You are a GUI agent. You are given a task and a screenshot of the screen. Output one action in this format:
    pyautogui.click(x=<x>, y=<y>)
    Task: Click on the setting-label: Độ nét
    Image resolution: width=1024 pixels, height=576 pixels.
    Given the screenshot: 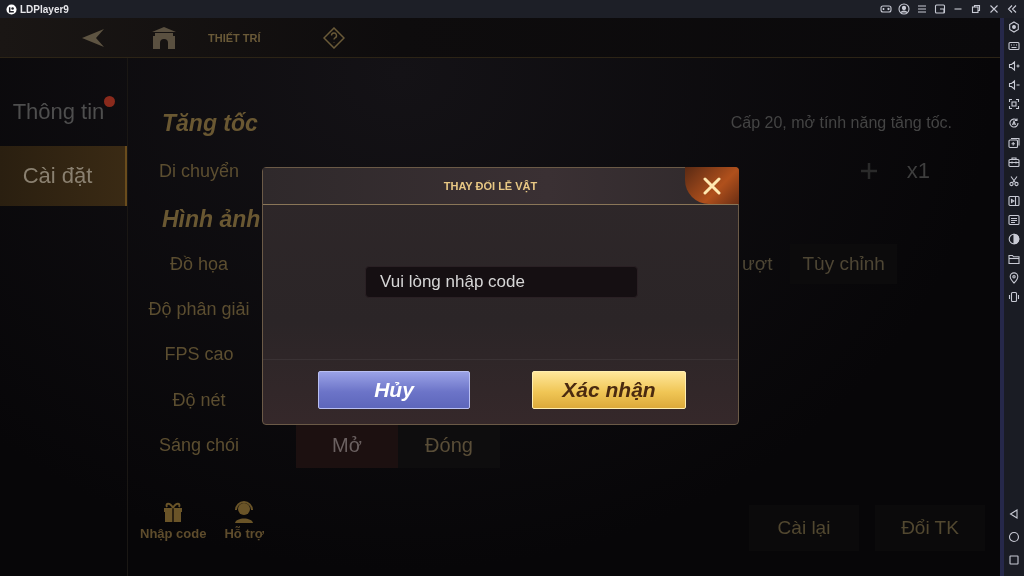 What is the action you would take?
    pyautogui.click(x=199, y=400)
    